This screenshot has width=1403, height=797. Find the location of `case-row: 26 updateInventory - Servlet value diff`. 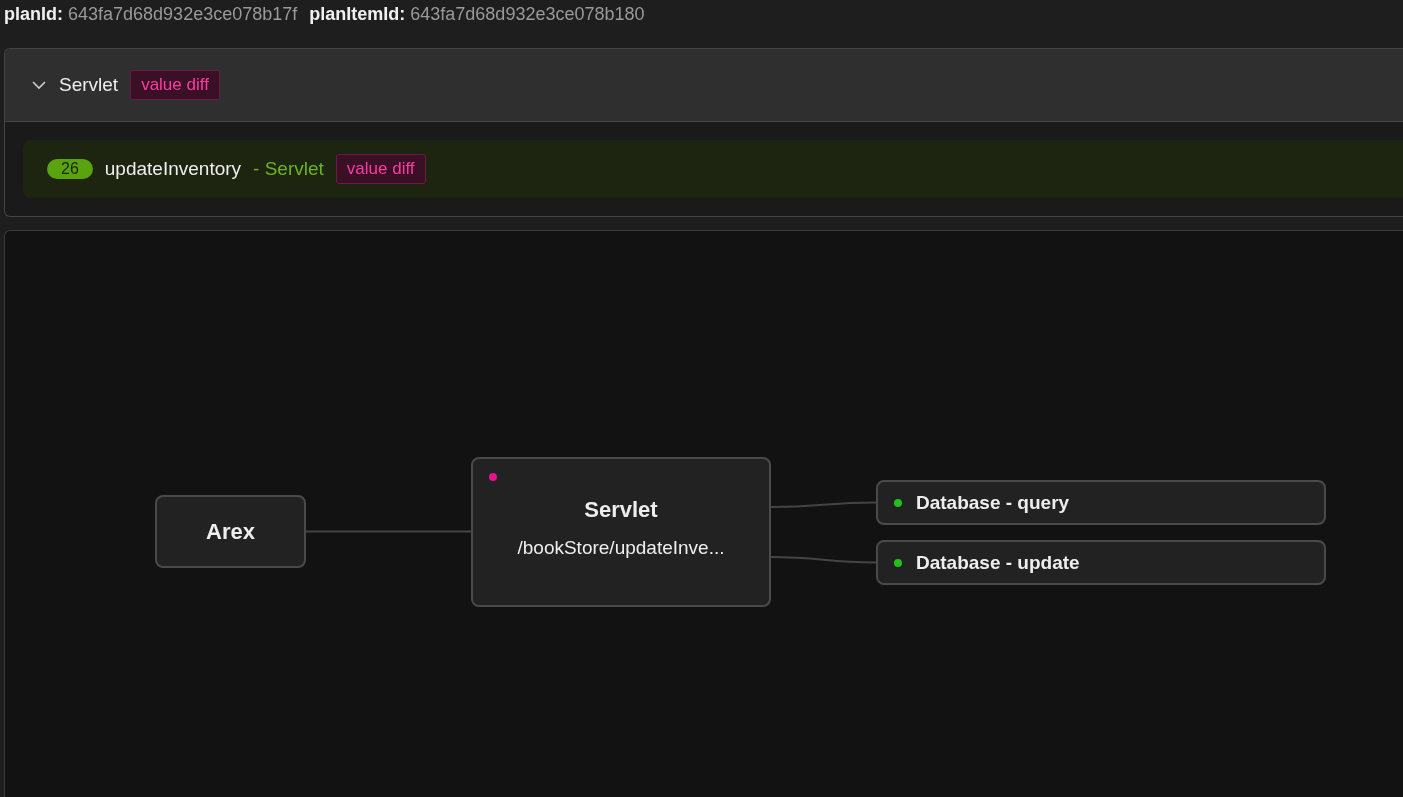

case-row: 26 updateInventory - Servlet value diff is located at coordinates (713, 169).